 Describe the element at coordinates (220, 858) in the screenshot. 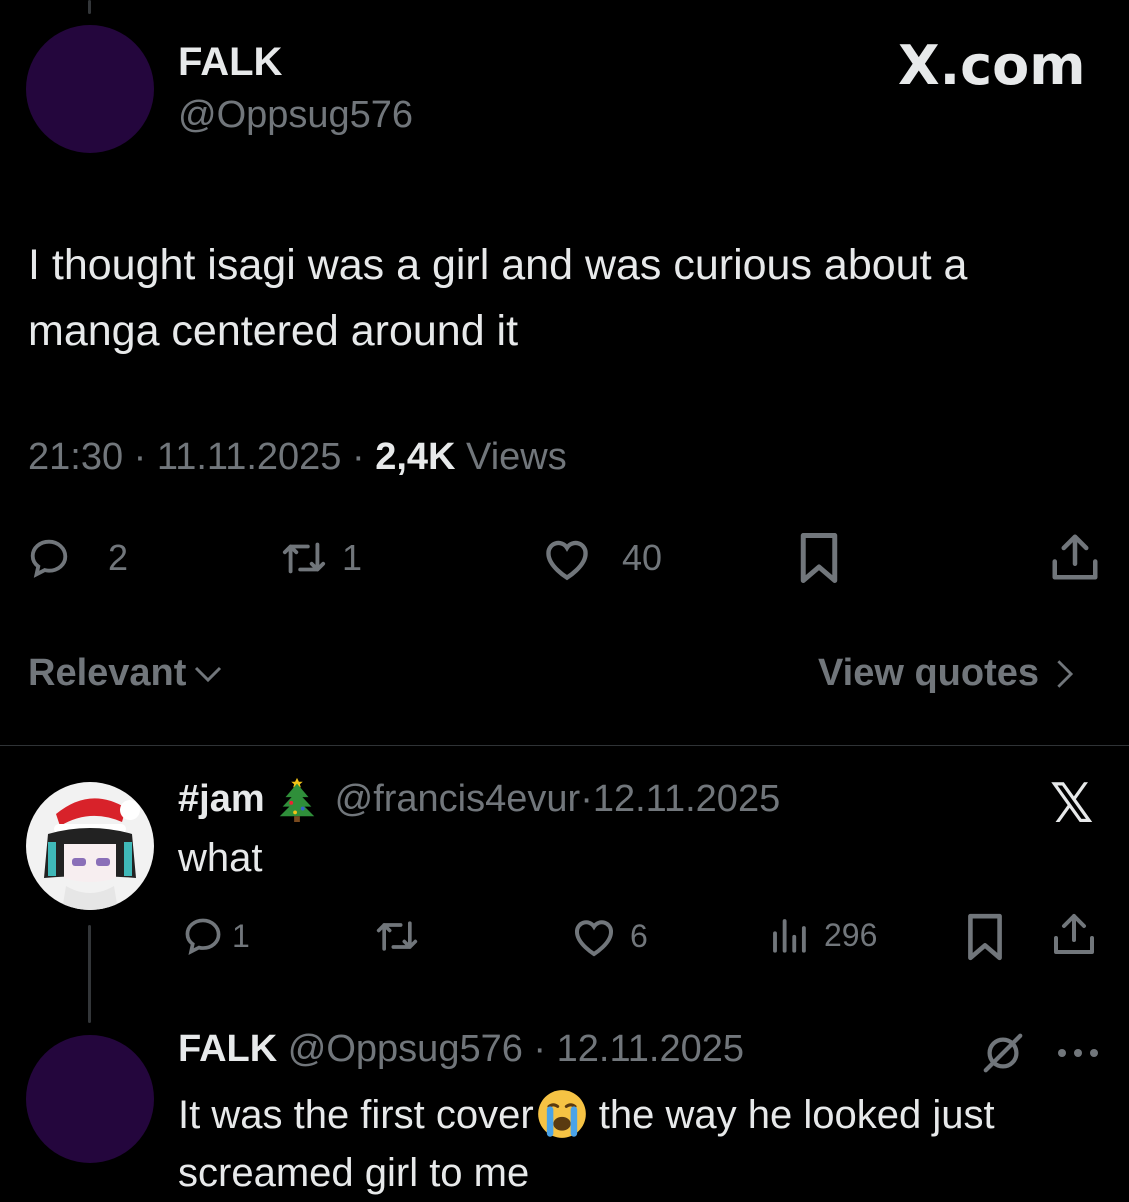

I see `reply-text: what` at that location.